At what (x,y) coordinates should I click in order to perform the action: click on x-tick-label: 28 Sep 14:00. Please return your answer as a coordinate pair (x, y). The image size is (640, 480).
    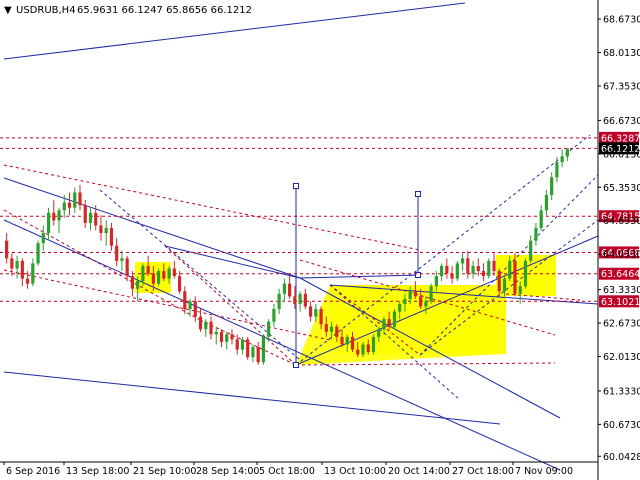
    Looking at the image, I should click on (227, 471).